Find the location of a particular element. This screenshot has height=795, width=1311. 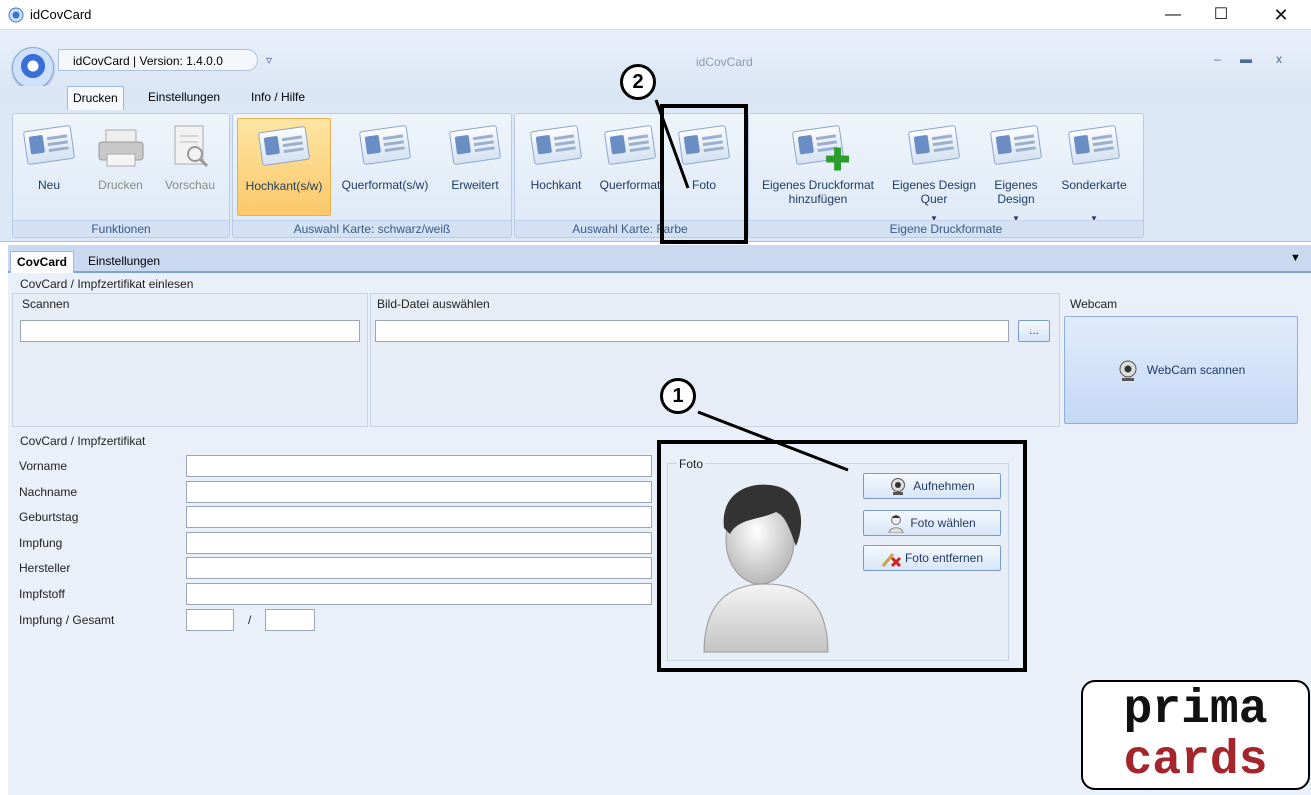

erweitert-button: Erweitert is located at coordinates (475, 167).